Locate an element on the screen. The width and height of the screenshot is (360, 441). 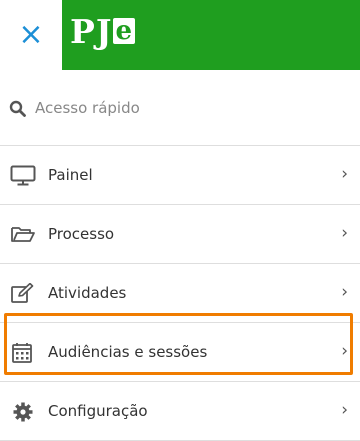
menu-item-label: Audiências e sessões is located at coordinates (128, 352).